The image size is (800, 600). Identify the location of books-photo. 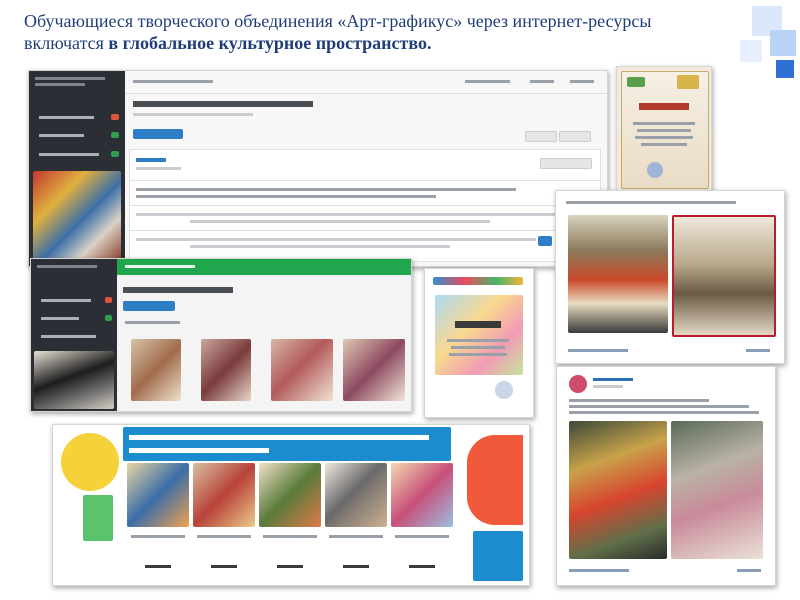
(77, 216).